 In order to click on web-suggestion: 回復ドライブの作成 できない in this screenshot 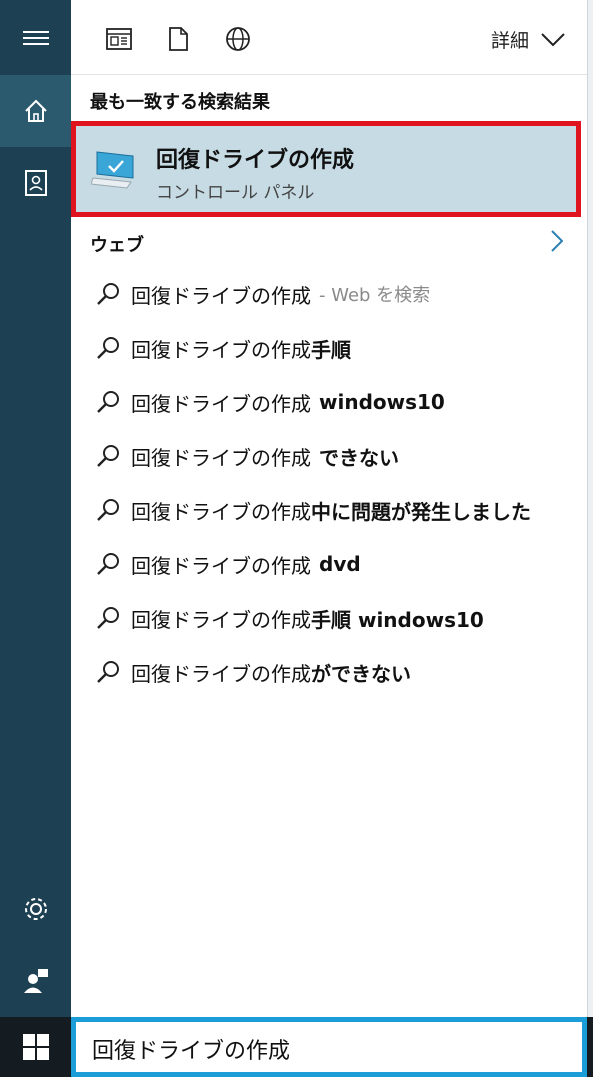, I will do `click(329, 456)`.